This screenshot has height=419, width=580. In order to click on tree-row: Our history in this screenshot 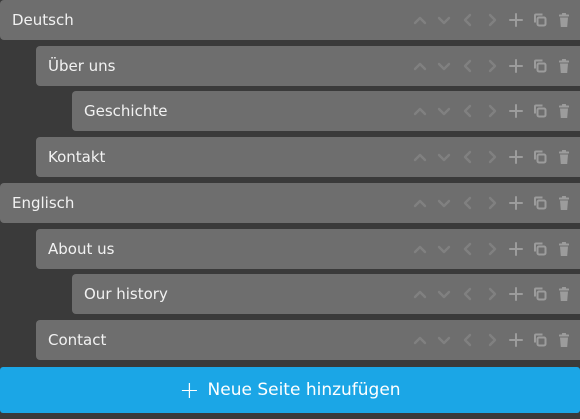, I will do `click(326, 294)`.